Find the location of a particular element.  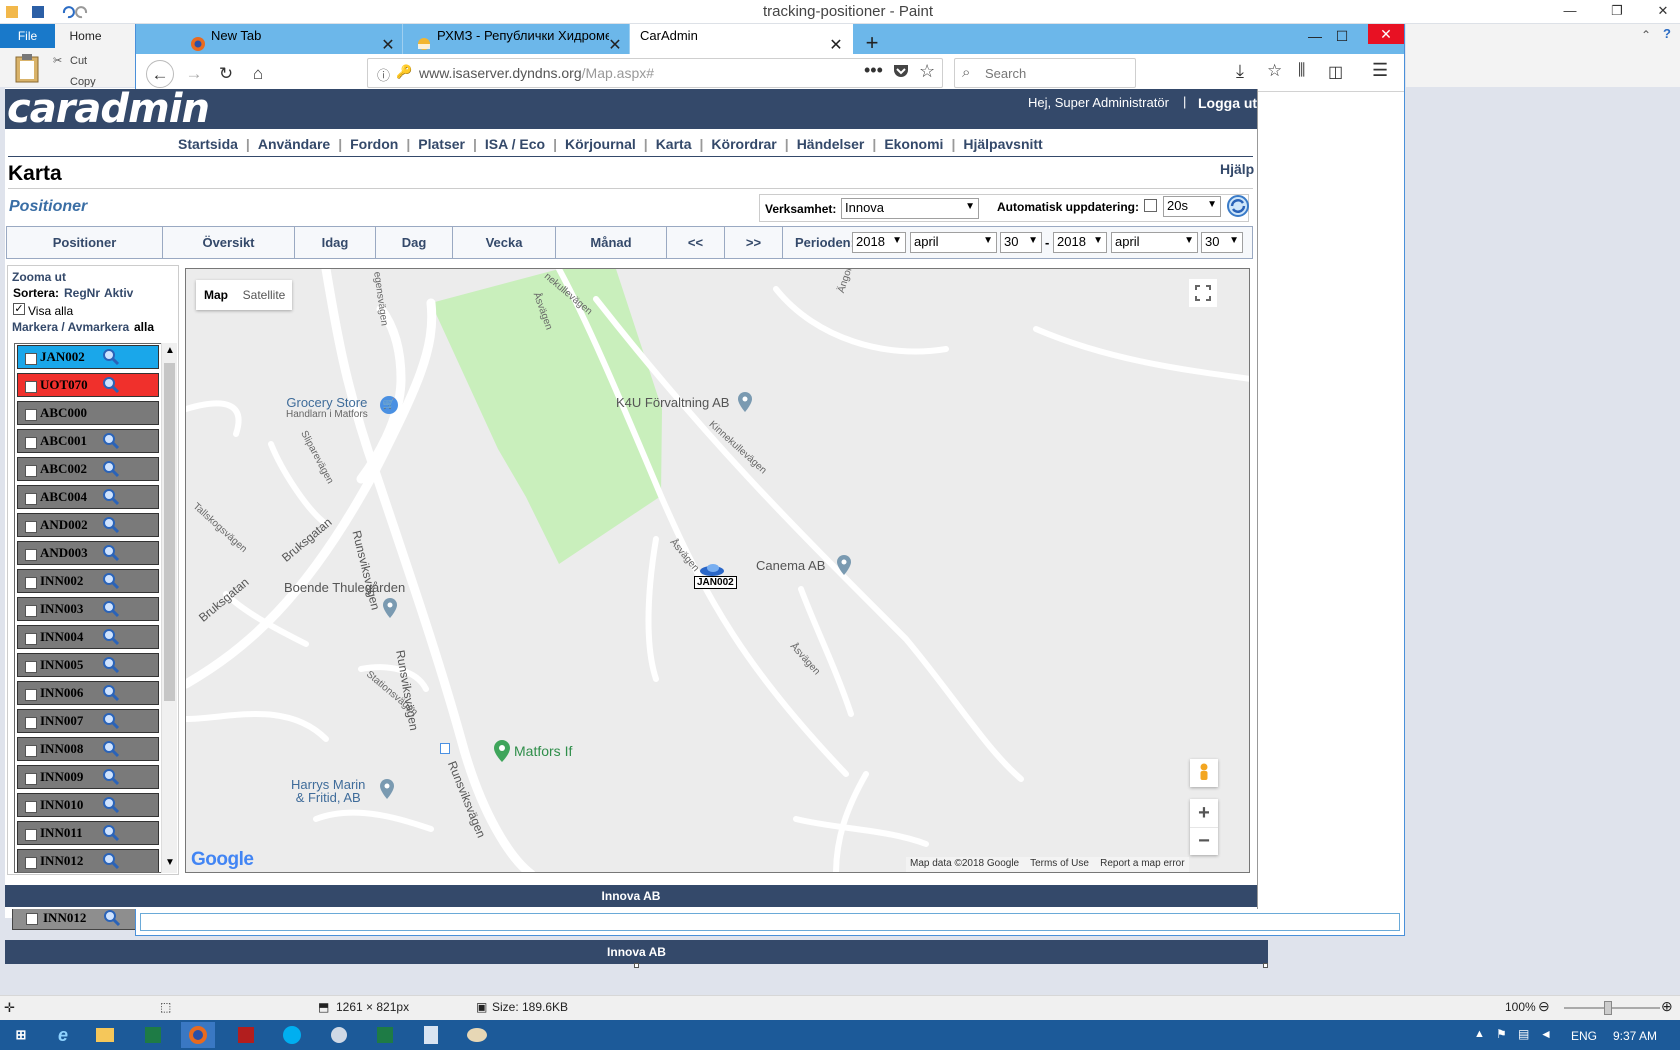

menu-hjalpavsnitt: Hjälpavsnitt is located at coordinates (1002, 144).